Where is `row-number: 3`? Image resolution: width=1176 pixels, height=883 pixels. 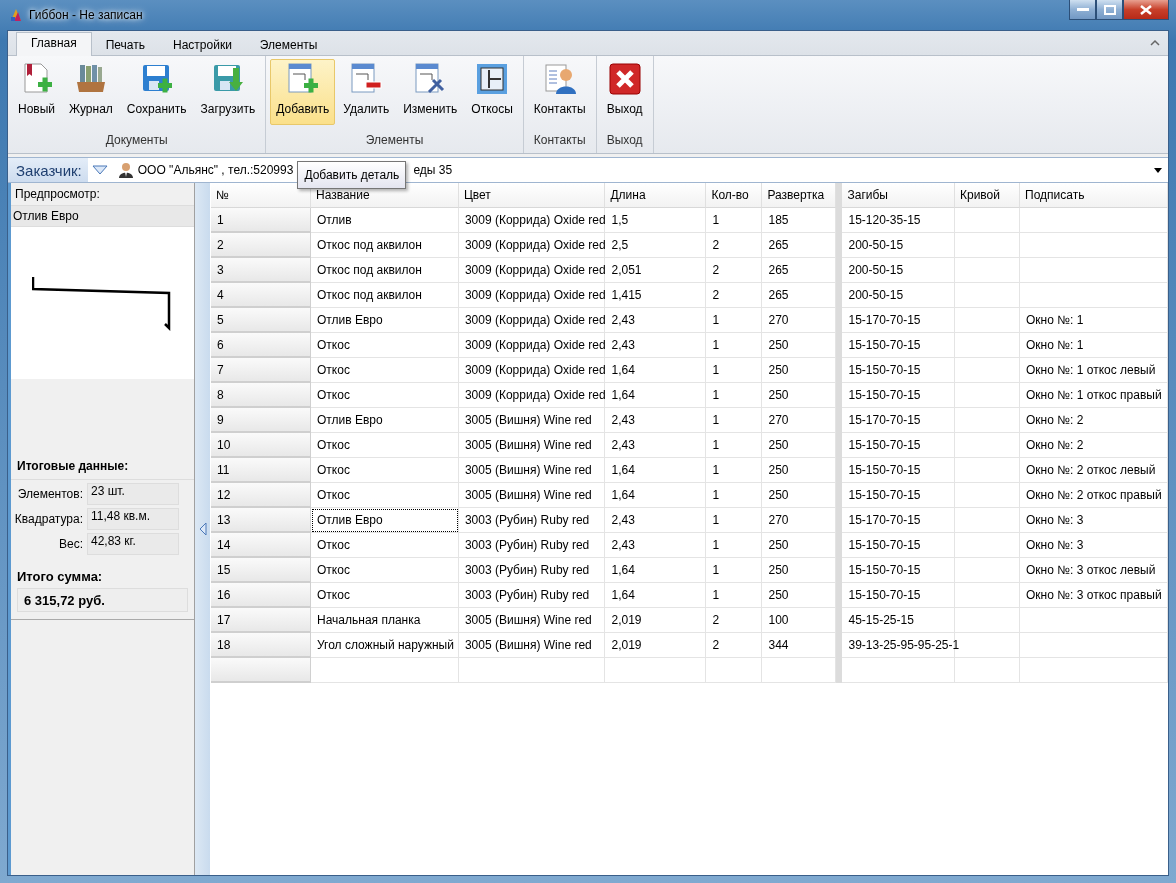
row-number: 3 is located at coordinates (261, 270).